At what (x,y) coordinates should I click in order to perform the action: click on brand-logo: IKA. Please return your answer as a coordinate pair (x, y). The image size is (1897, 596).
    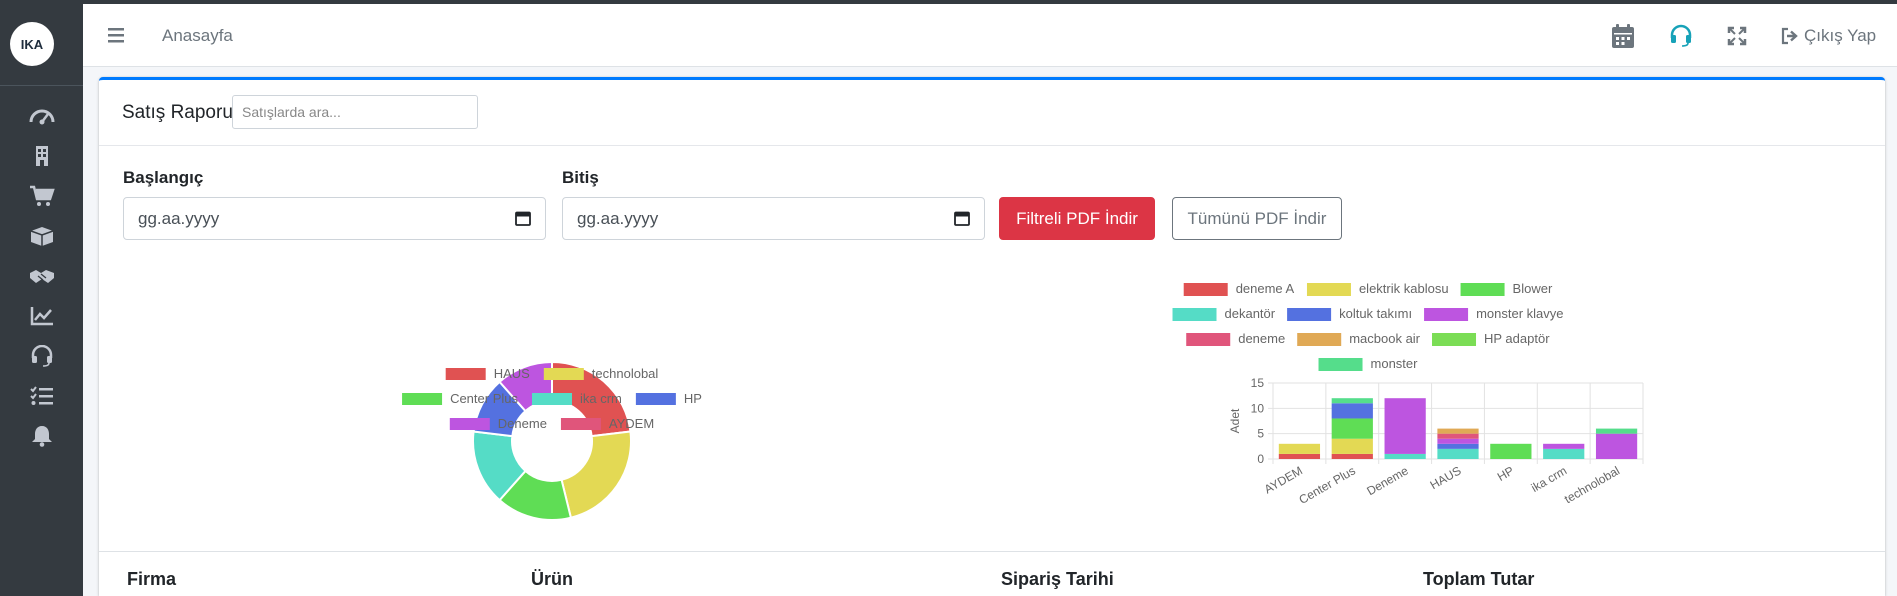
    Looking at the image, I should click on (32, 44).